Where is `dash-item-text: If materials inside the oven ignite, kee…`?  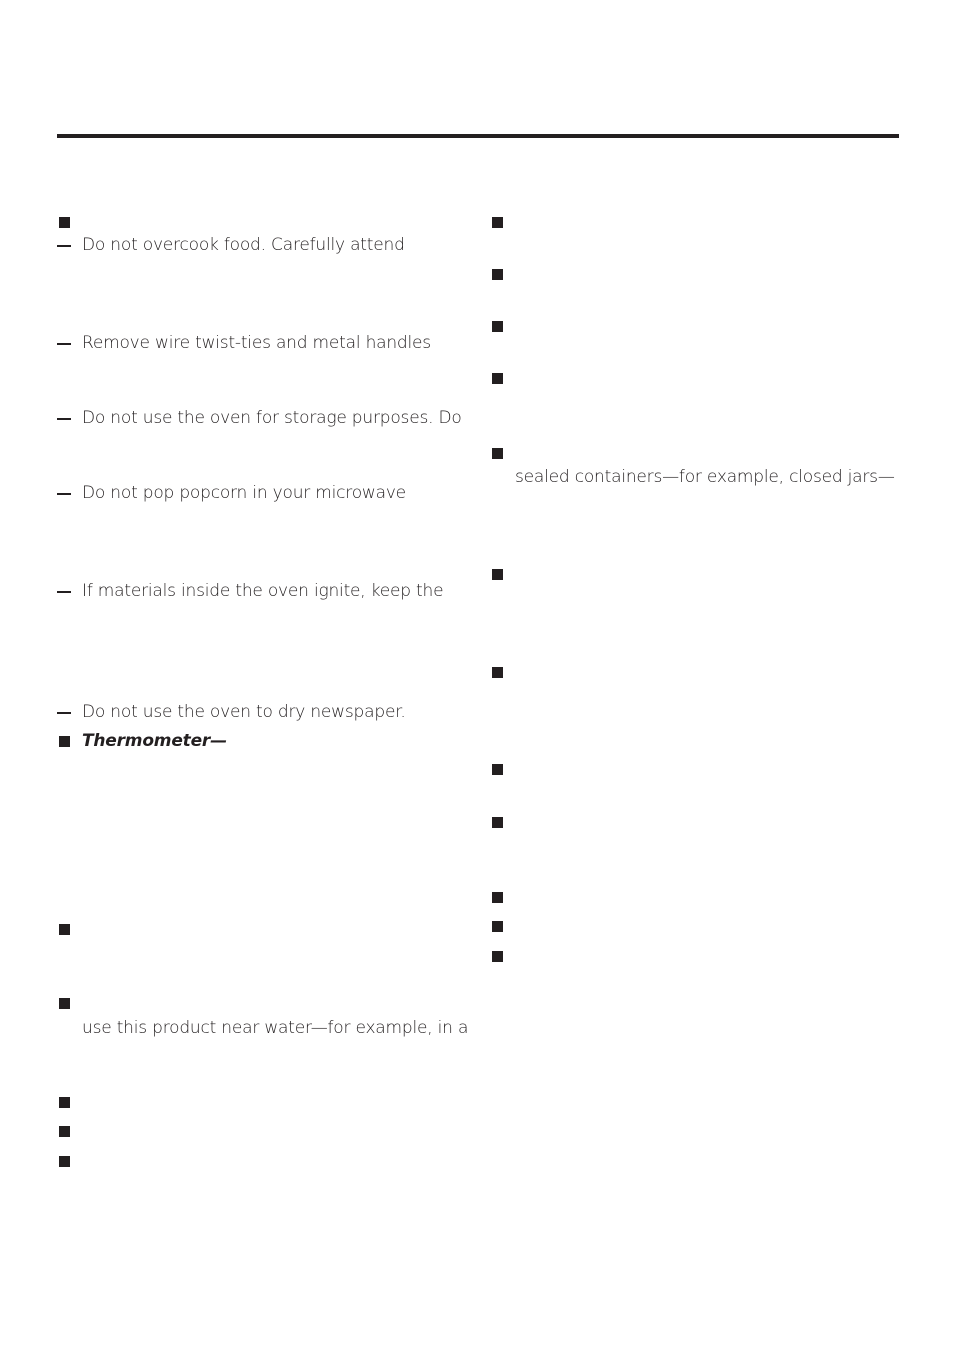
dash-item-text: If materials inside the oven ignite, kee… is located at coordinates (263, 591).